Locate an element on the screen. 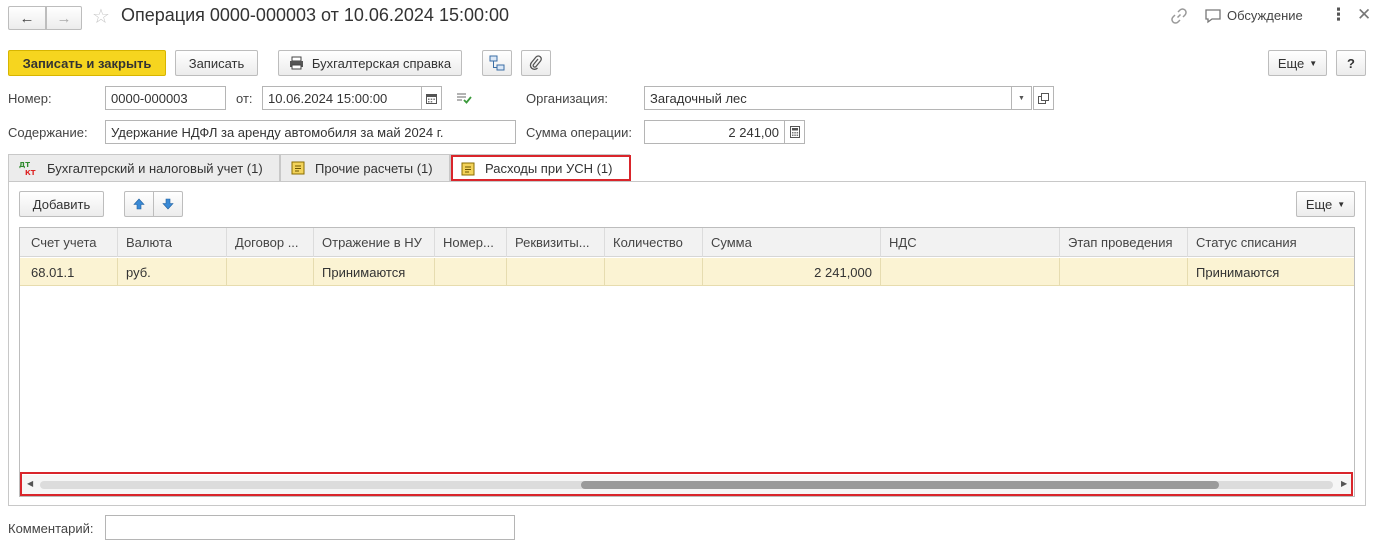 This screenshot has width=1379, height=545. calendar-button is located at coordinates (431, 98).